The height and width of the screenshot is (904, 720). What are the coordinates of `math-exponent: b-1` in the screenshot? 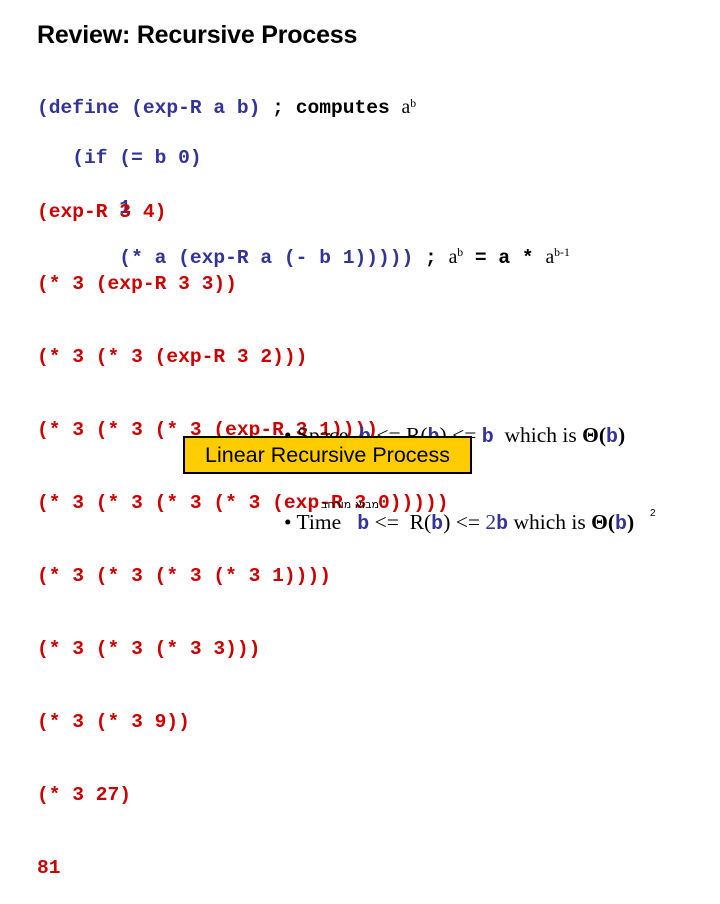 It's located at (562, 253).